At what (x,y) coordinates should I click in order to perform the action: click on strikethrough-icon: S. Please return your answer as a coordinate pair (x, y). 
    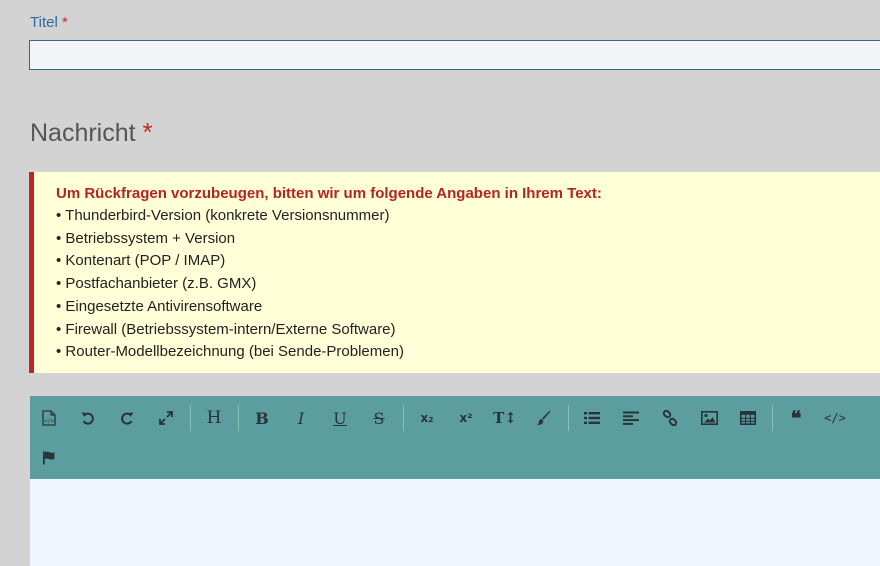
    Looking at the image, I should click on (379, 418).